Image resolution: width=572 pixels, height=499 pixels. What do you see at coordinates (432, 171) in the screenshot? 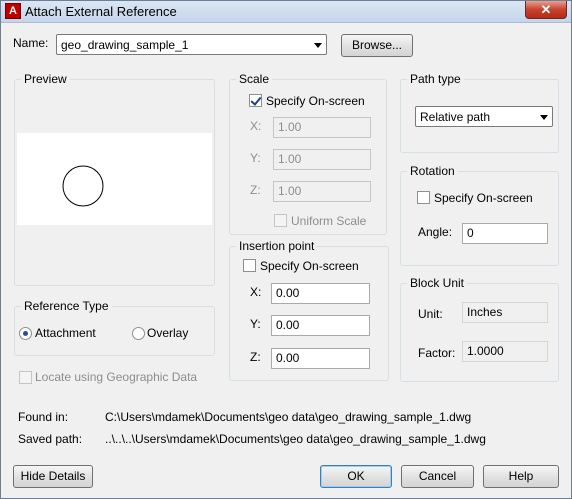
I see `rotation-title: Rotation` at bounding box center [432, 171].